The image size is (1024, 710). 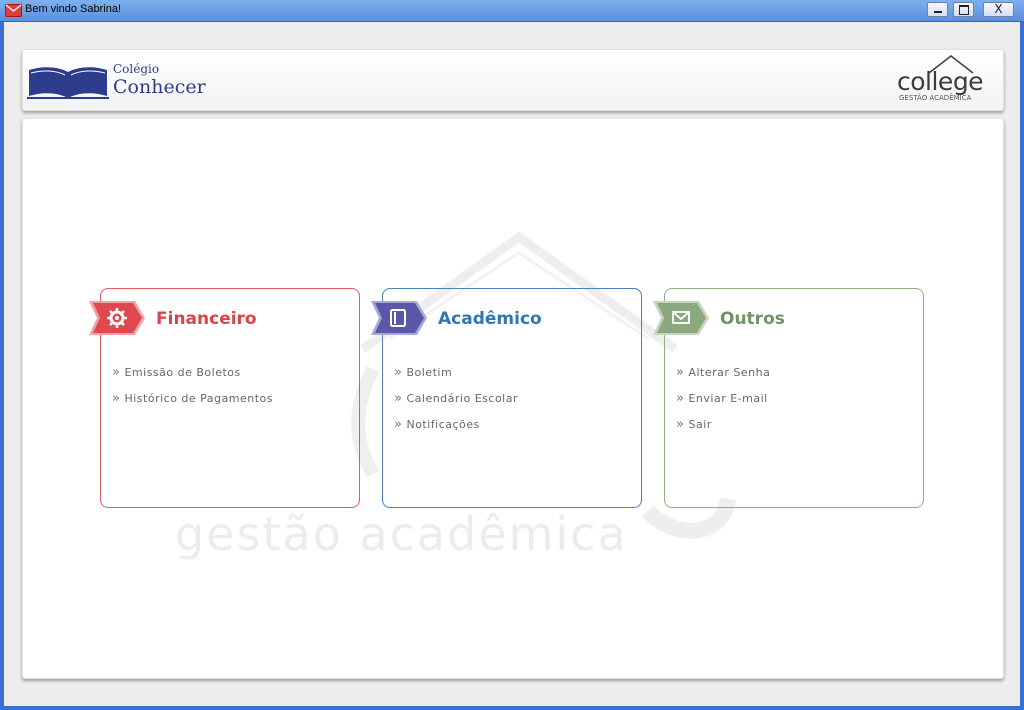 What do you see at coordinates (443, 424) in the screenshot?
I see `link-label: Notificações` at bounding box center [443, 424].